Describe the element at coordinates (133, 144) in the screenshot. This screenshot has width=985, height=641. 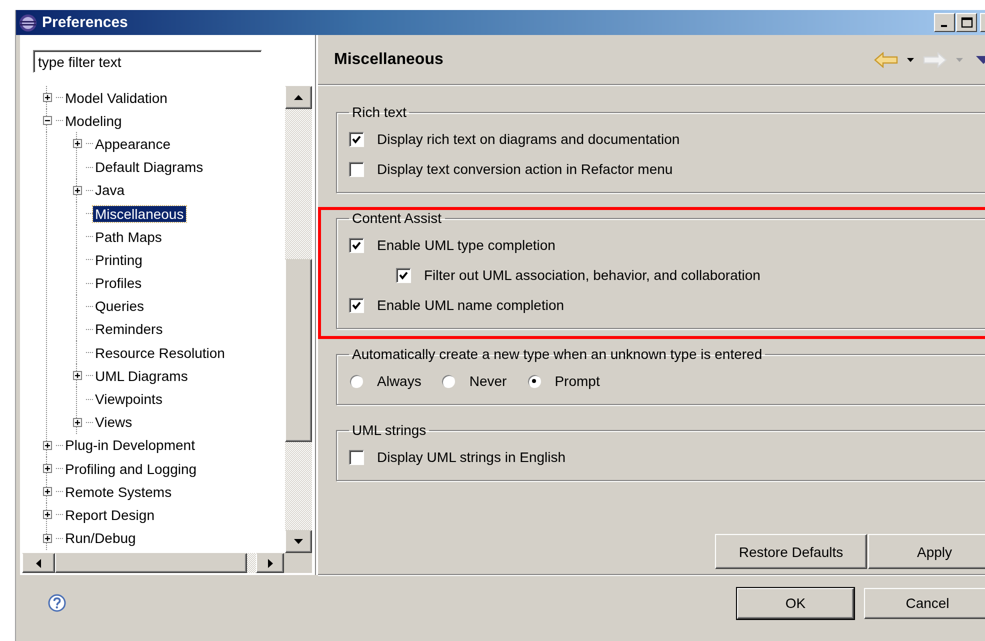
I see `tree-item: Appearance` at that location.